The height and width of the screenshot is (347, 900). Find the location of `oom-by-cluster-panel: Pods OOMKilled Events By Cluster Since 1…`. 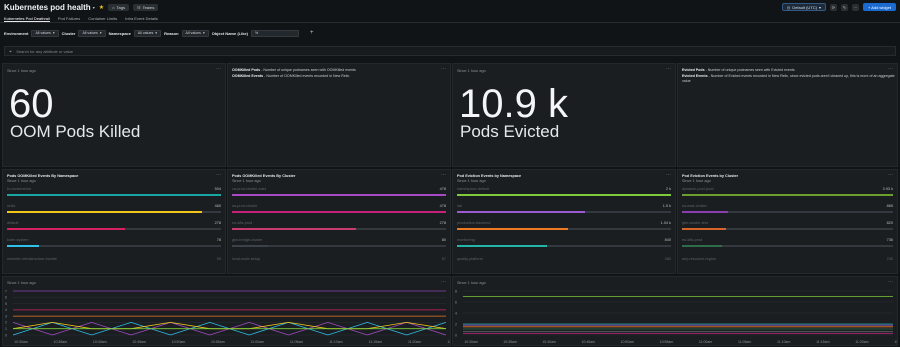

oom-by-cluster-panel: Pods OOMKilled Events By Cluster Since 1… is located at coordinates (339, 221).